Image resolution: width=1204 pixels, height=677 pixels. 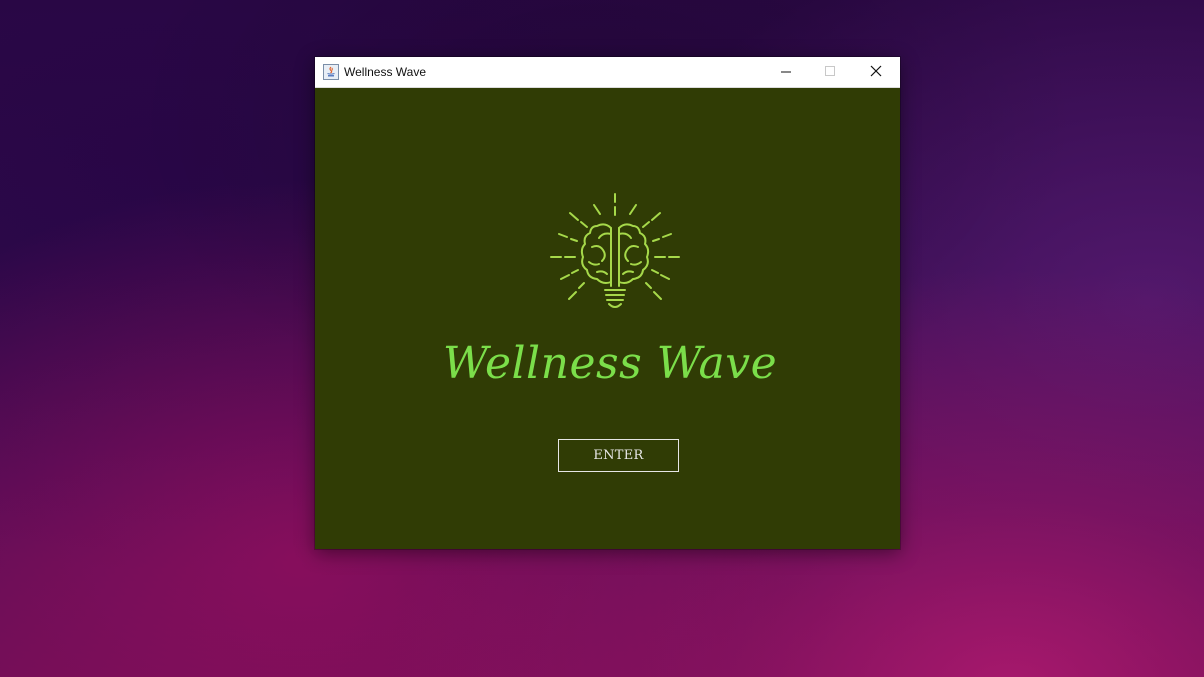 What do you see at coordinates (610, 363) in the screenshot?
I see `app-title: Wellness Wave` at bounding box center [610, 363].